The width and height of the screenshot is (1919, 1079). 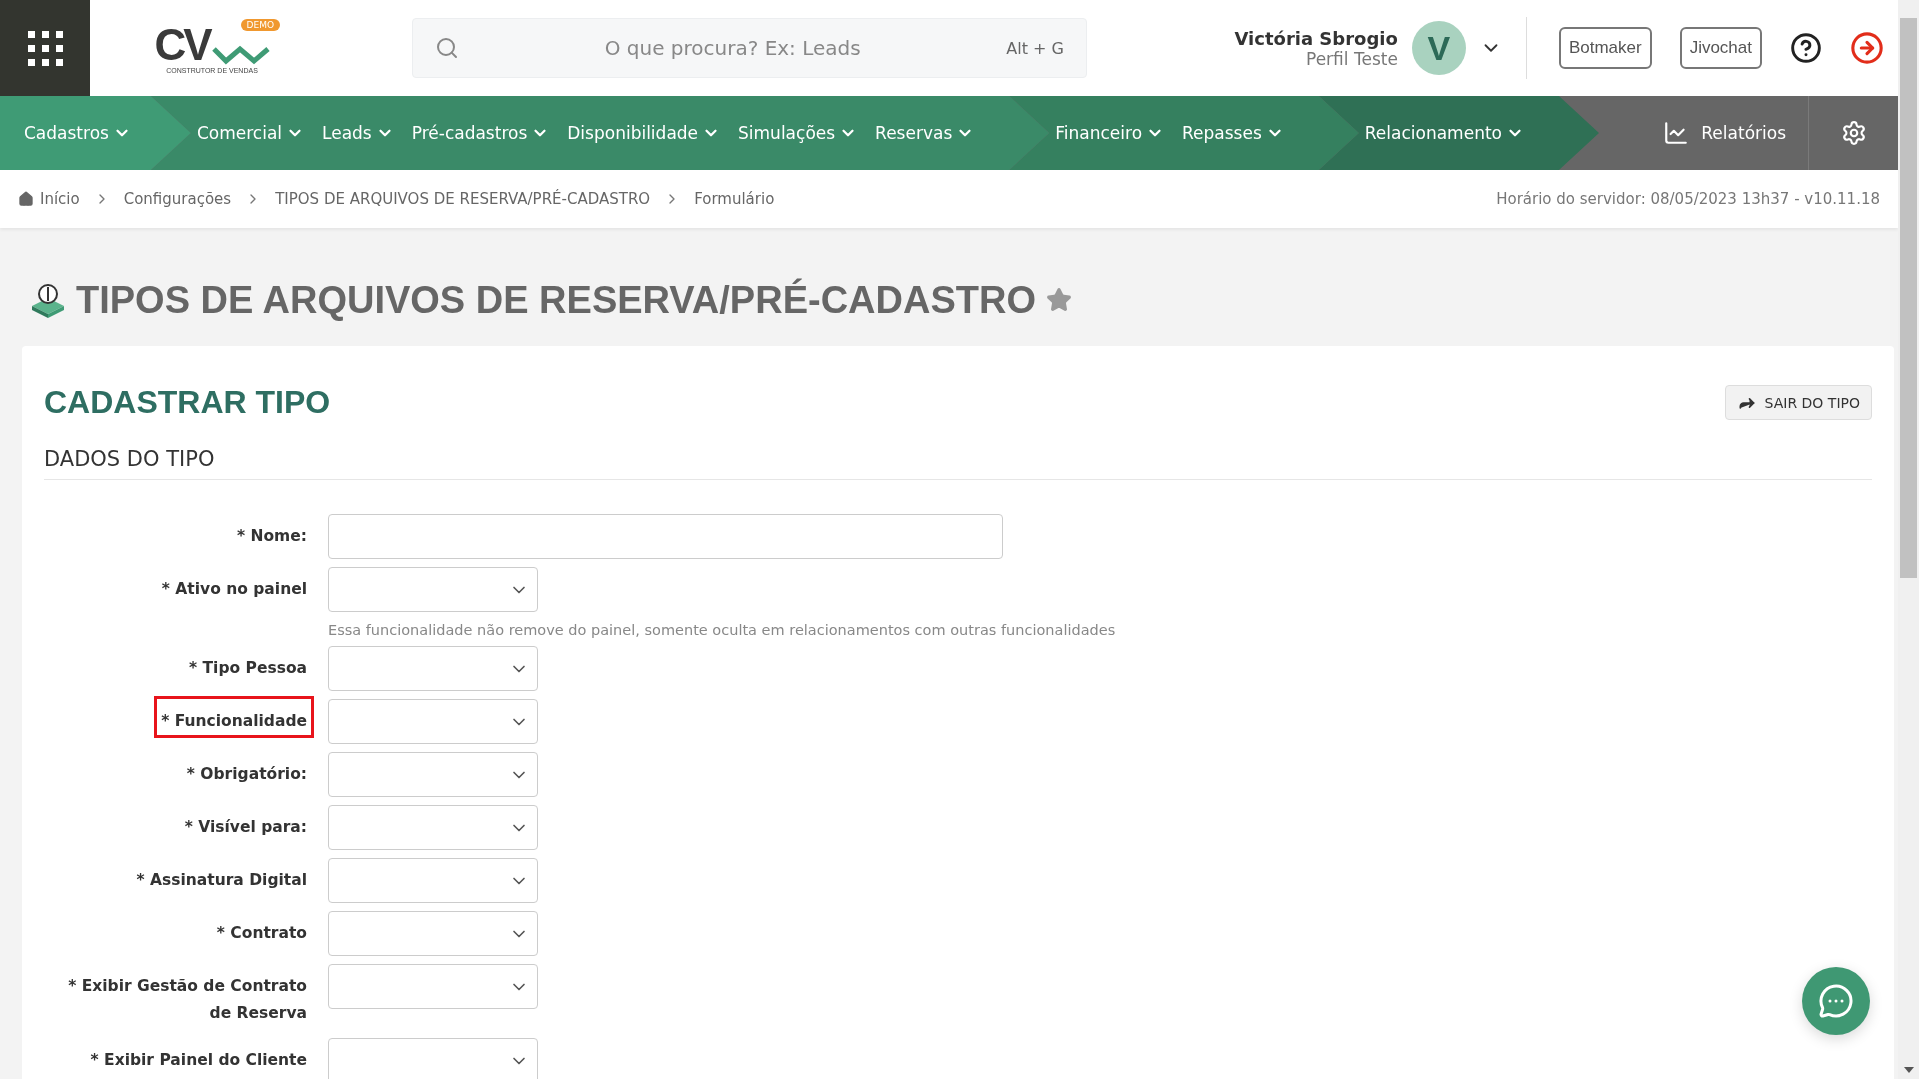 I want to click on card-title: CADASTRAR TIPO, so click(x=187, y=402).